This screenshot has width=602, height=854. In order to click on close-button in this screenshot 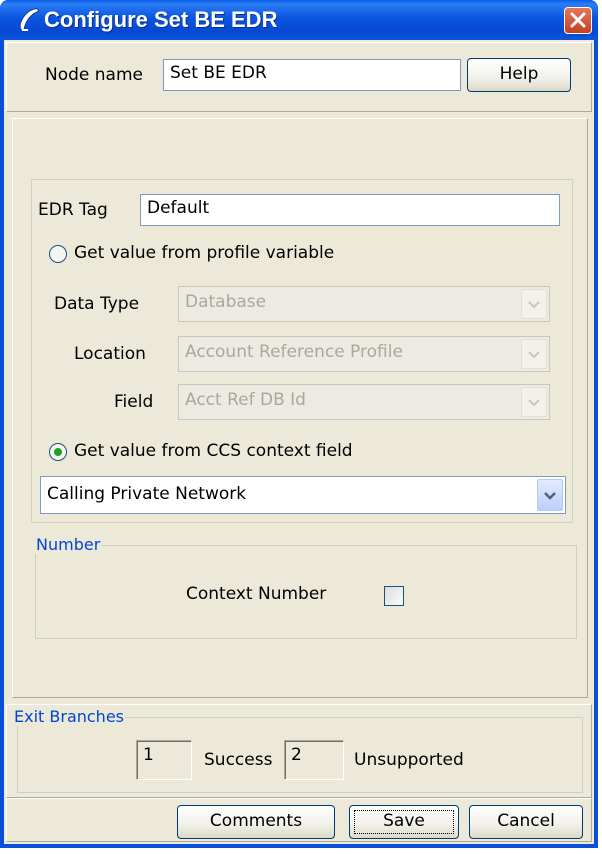, I will do `click(578, 20)`.